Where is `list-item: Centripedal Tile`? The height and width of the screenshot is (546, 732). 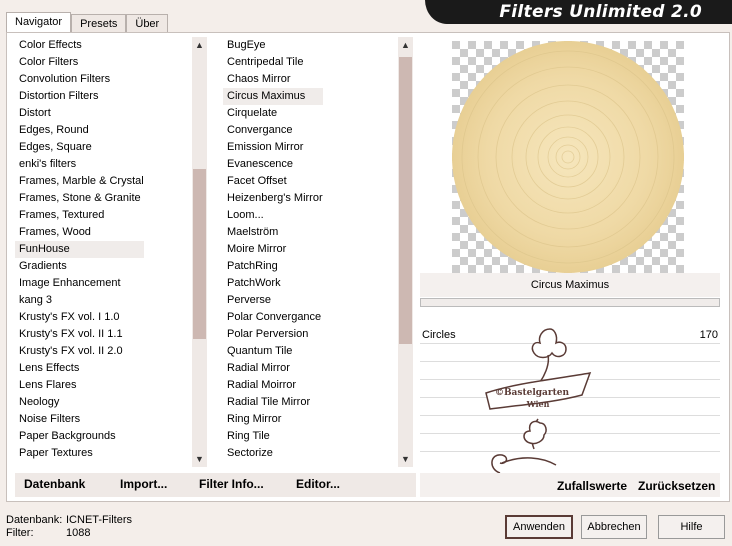 list-item: Centripedal Tile is located at coordinates (273, 62).